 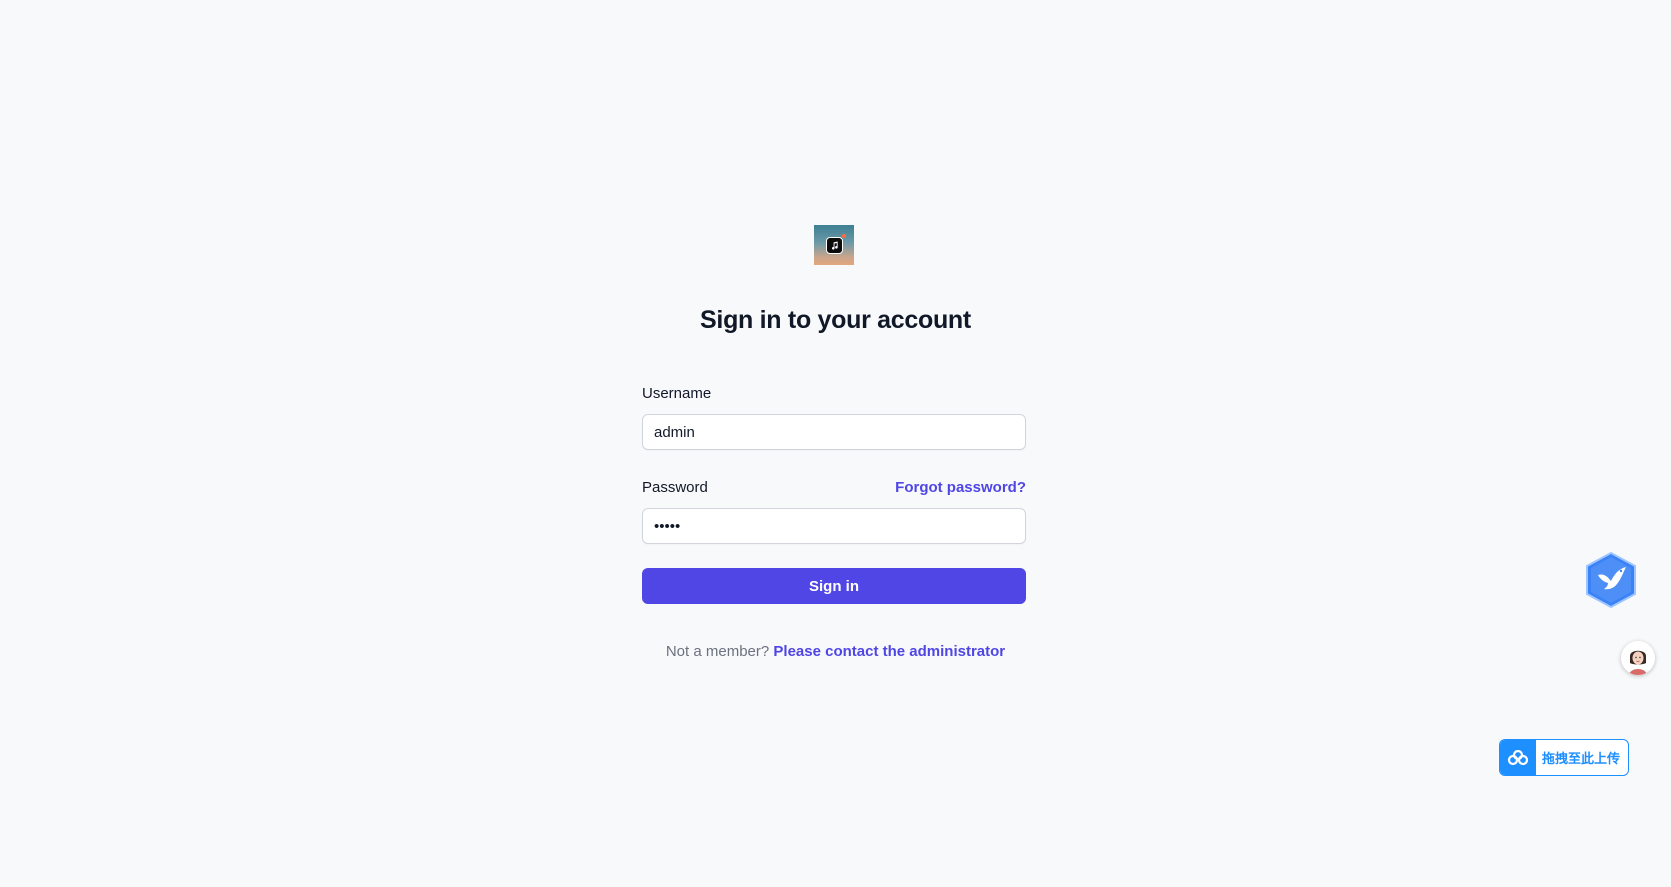 I want to click on password-input, so click(x=834, y=526).